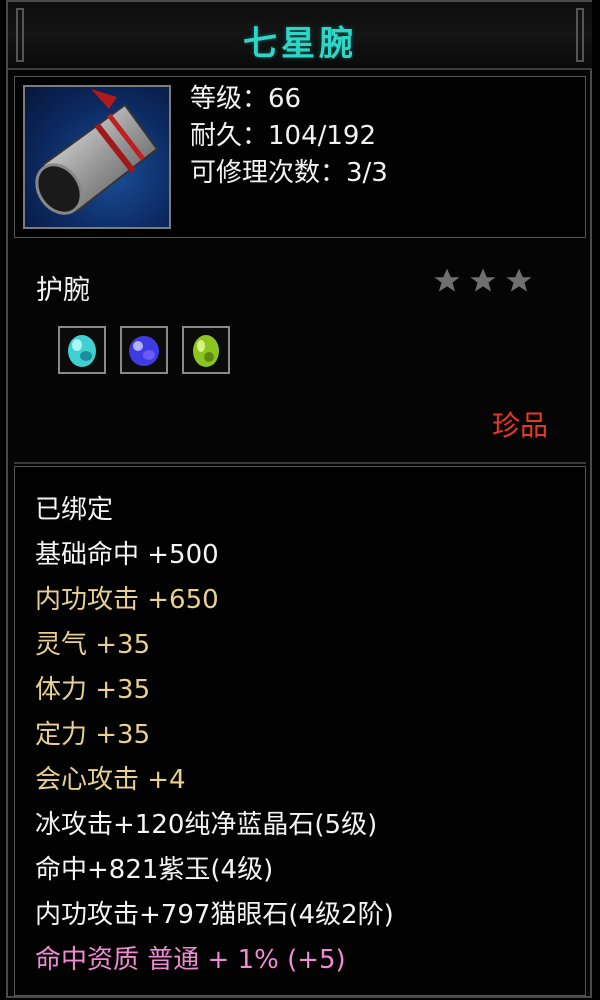  Describe the element at coordinates (520, 425) in the screenshot. I see `rarity-label: 珍品` at that location.